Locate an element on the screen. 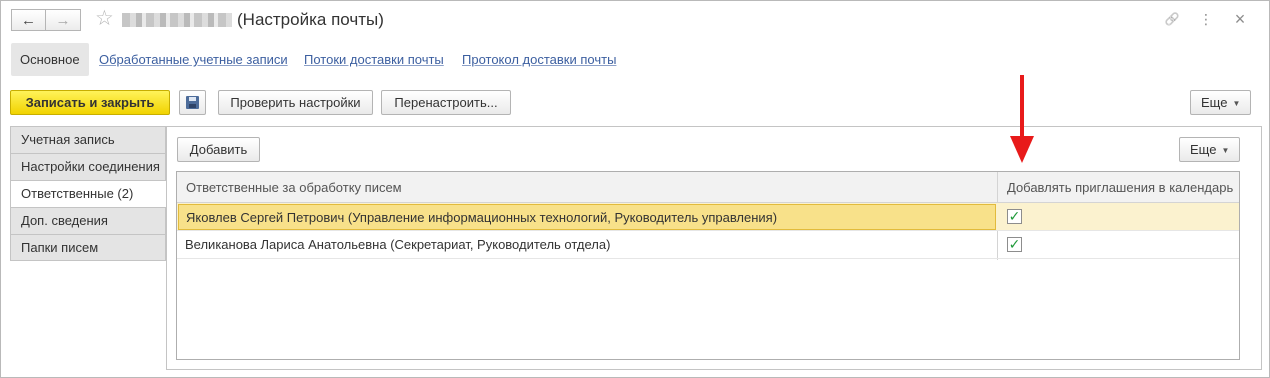 The image size is (1270, 378). forward-arrow-icon: → is located at coordinates (63, 20).